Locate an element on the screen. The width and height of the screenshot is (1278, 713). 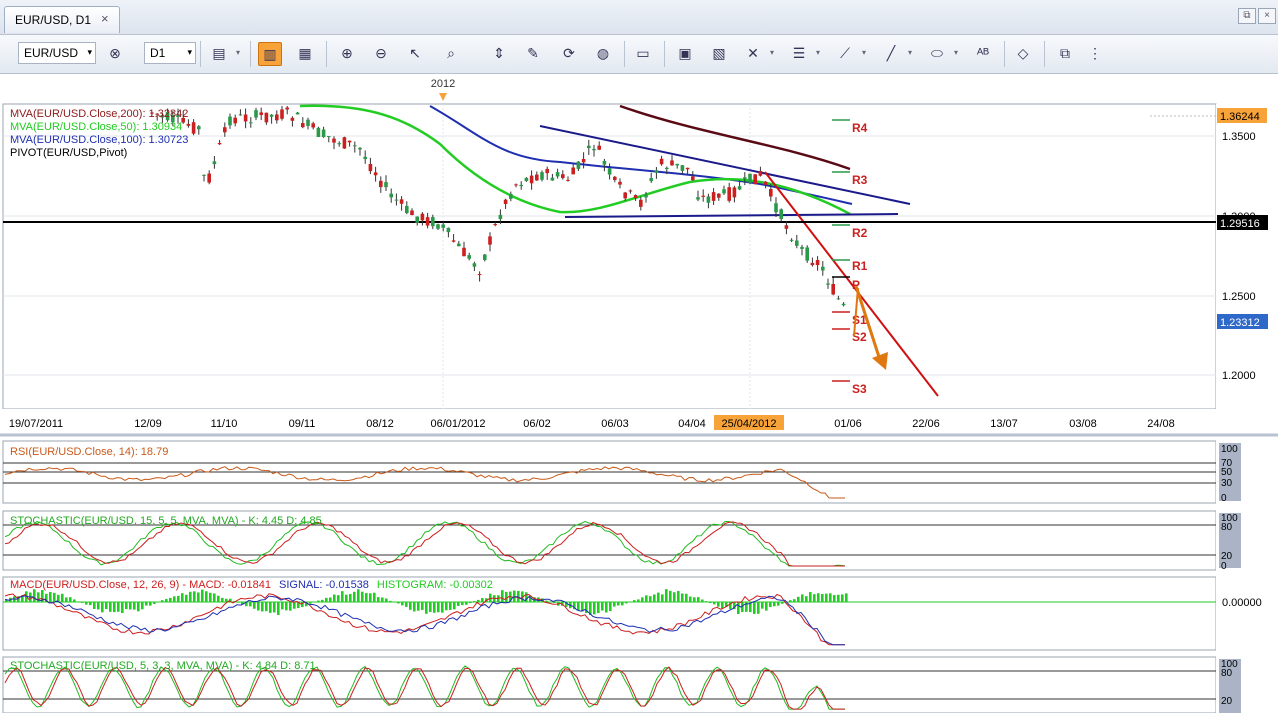
tab-close-icon: × is located at coordinates (105, 18).